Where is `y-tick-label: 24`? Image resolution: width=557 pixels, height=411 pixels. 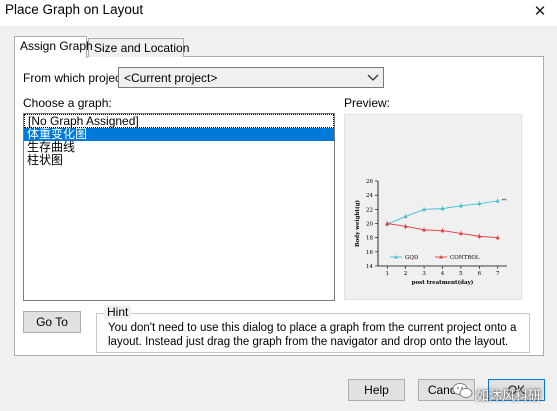
y-tick-label: 24 is located at coordinates (369, 196).